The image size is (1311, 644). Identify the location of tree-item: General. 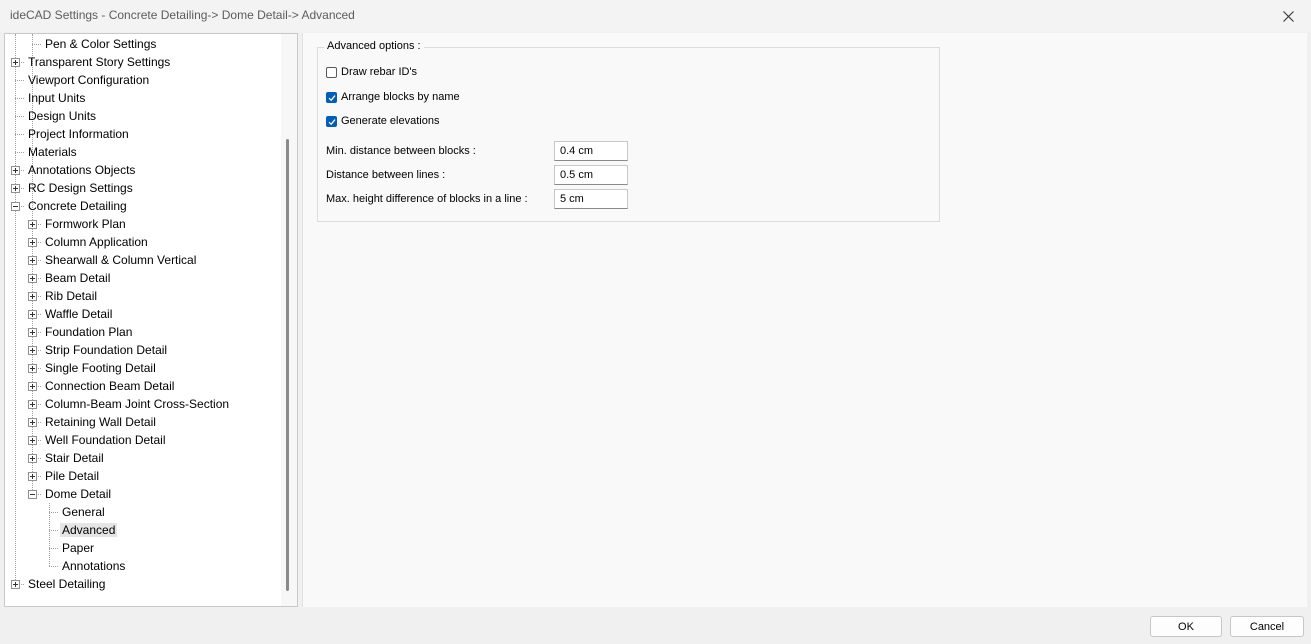
(83, 512).